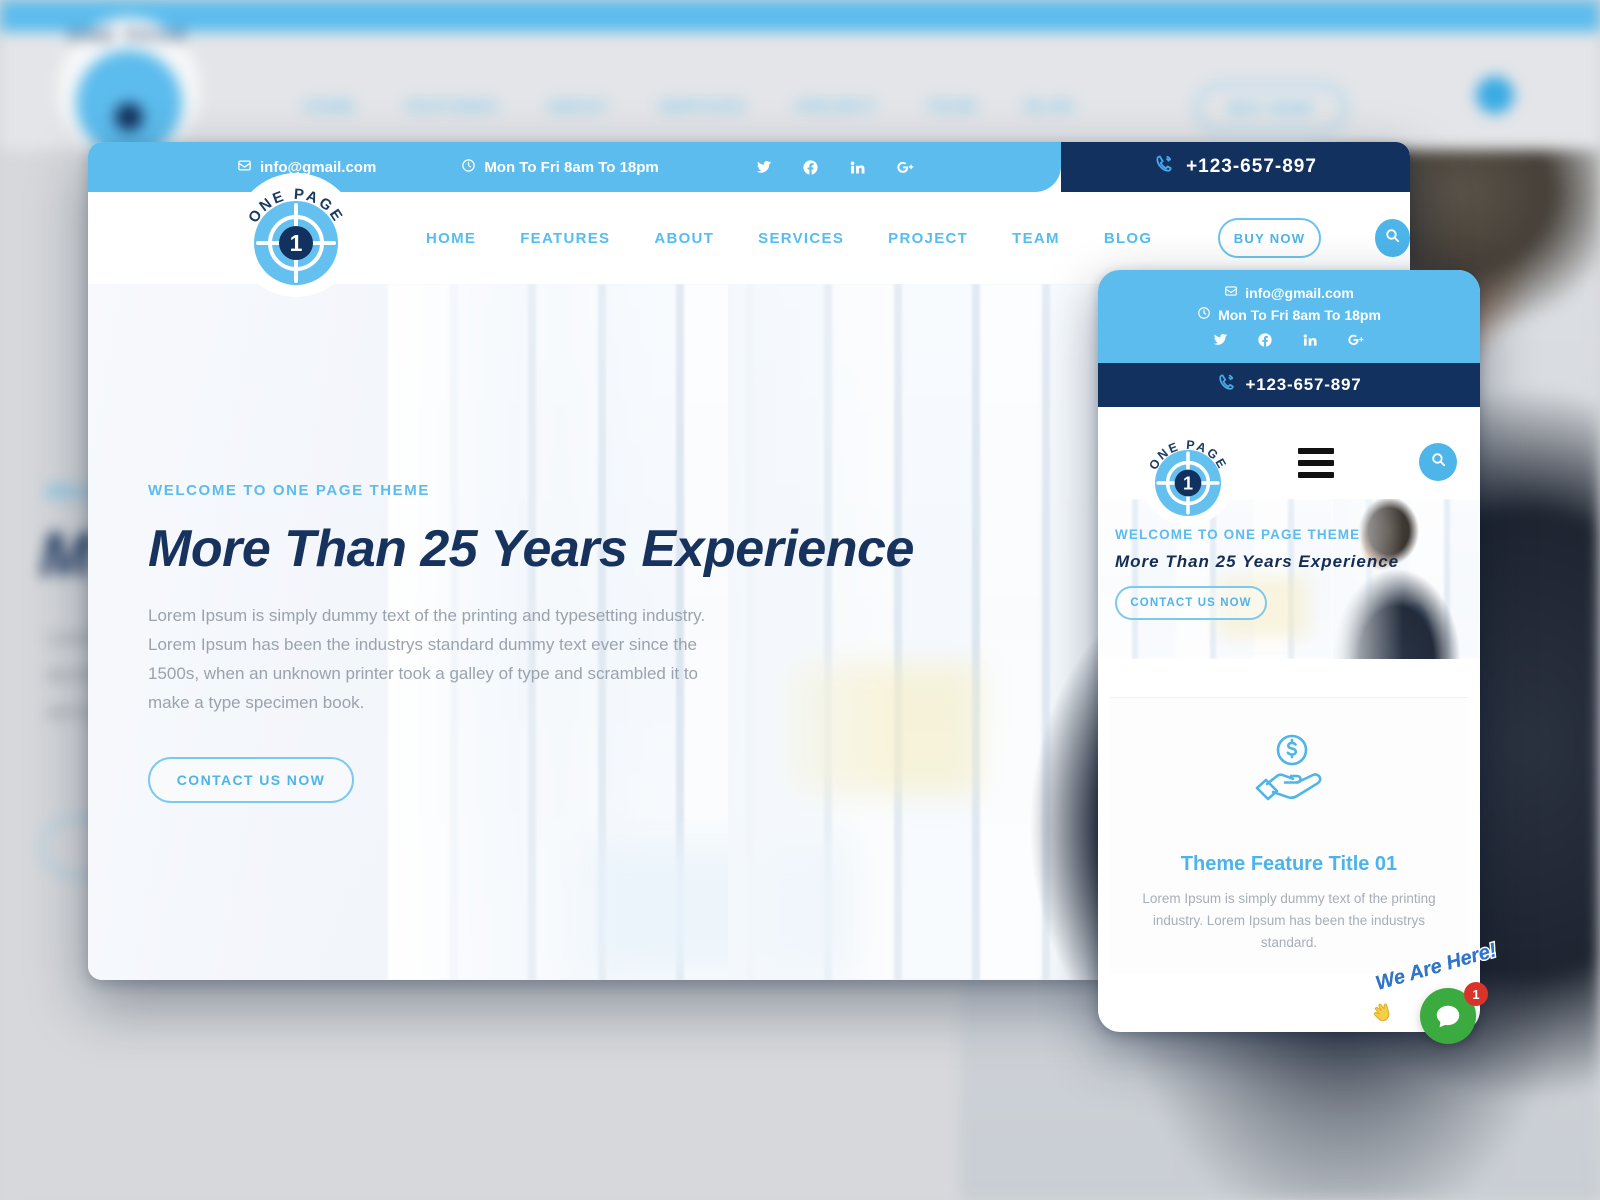 This screenshot has width=1600, height=1200. I want to click on desktop-topbar-right: +123-657-897, so click(1235, 167).